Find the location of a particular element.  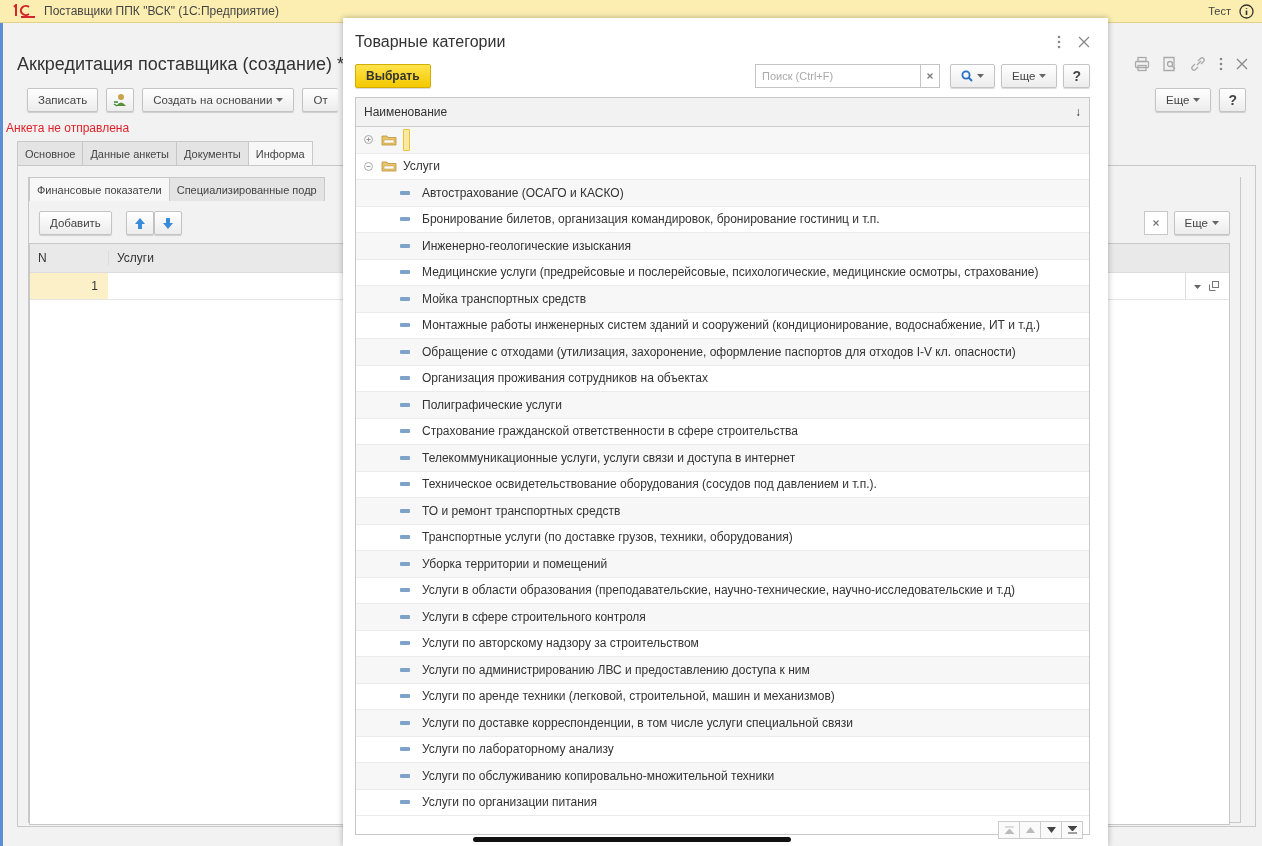

tree-item-label: Транспортные услуги (по доставке грузов, техники, оборудования) is located at coordinates (607, 537).